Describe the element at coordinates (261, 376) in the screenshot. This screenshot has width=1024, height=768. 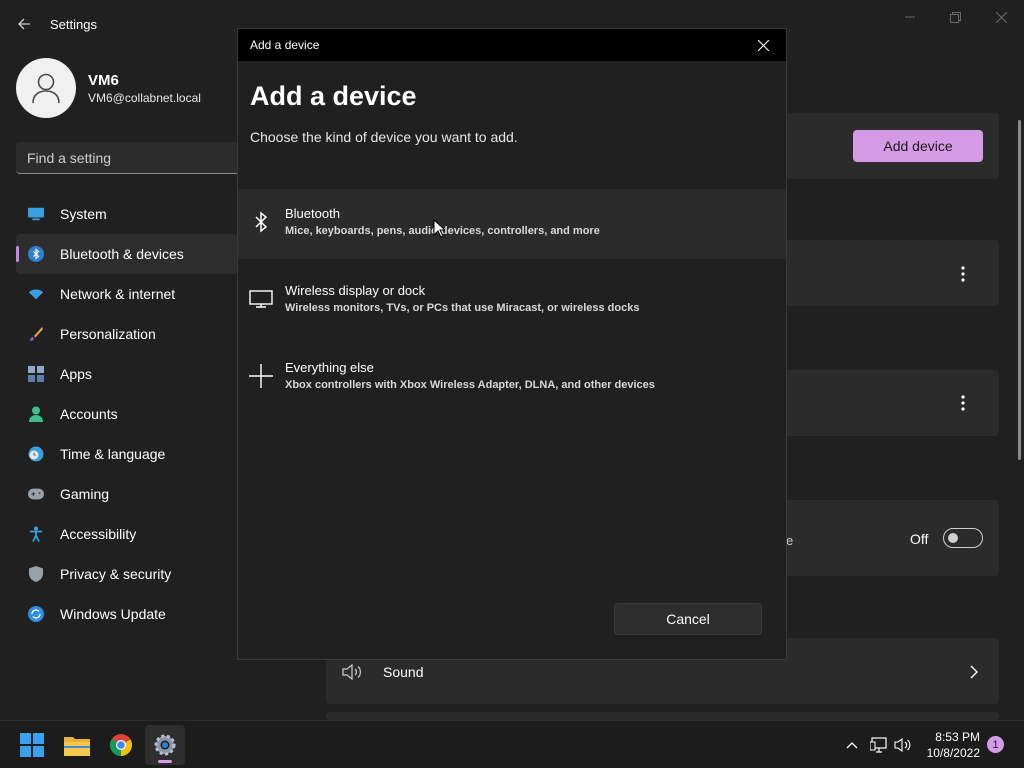
I see `plus-icon` at that location.